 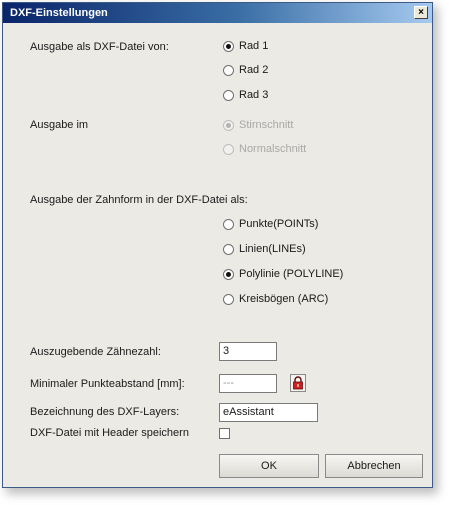 I want to click on radio-label: Kreisbögen (ARC), so click(x=284, y=299).